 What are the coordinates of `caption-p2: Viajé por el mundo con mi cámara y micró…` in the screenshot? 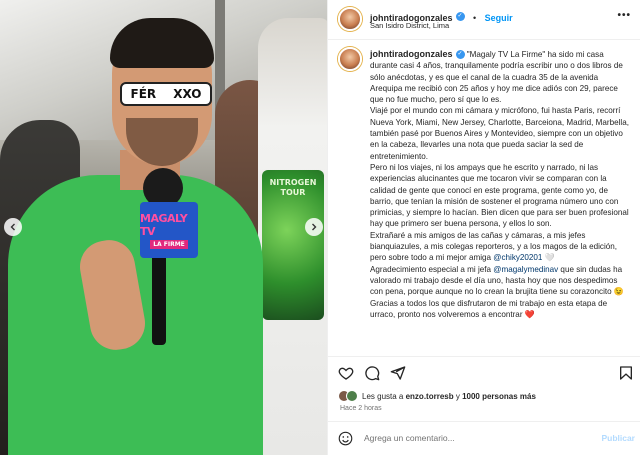 It's located at (499, 133).